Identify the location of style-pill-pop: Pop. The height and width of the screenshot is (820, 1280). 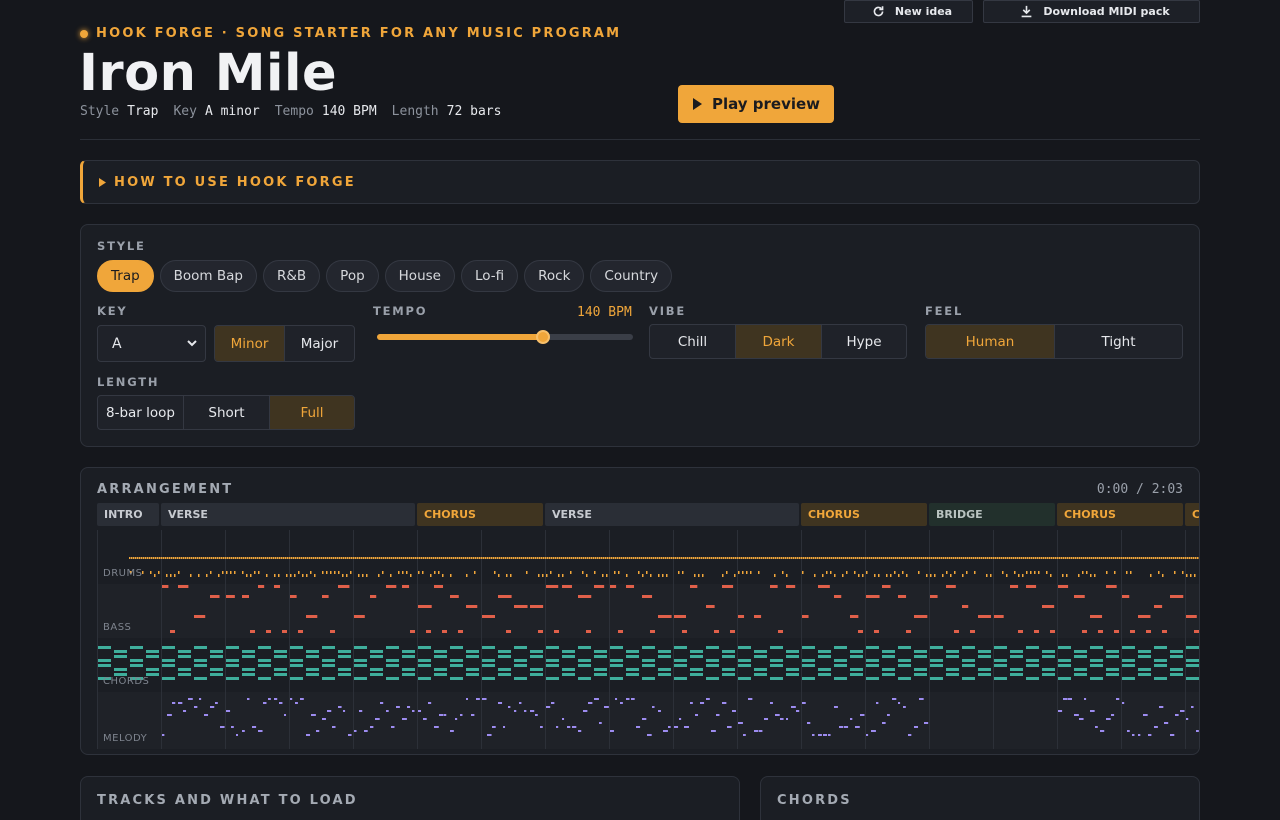
(352, 276).